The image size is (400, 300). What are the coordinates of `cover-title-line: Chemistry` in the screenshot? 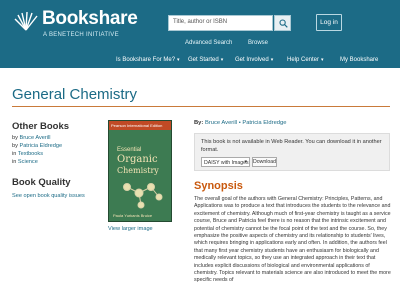 It's located at (138, 170).